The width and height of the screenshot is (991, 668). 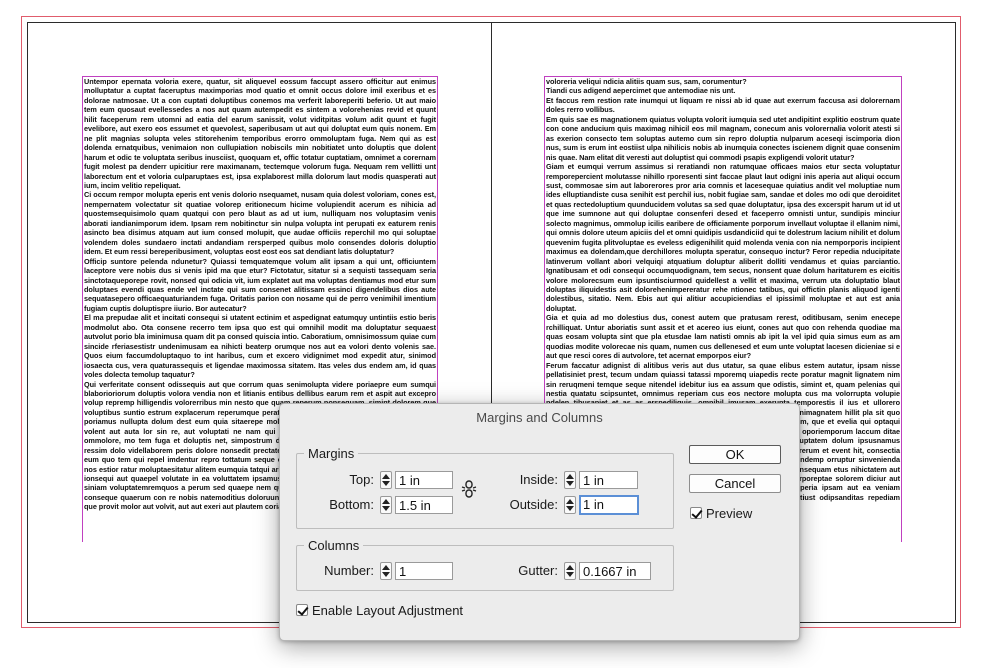 What do you see at coordinates (570, 480) in the screenshot?
I see `inside-stepper` at bounding box center [570, 480].